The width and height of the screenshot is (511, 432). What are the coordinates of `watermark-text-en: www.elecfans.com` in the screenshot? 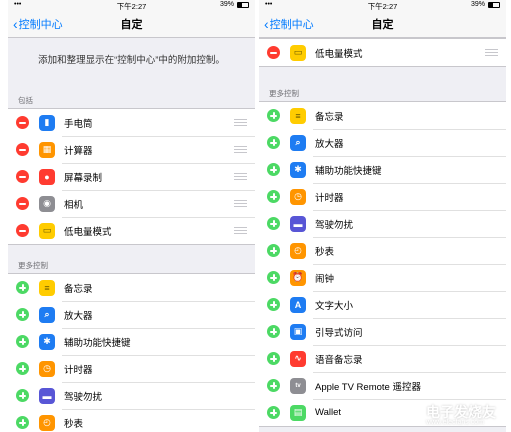 It's located at (455, 422).